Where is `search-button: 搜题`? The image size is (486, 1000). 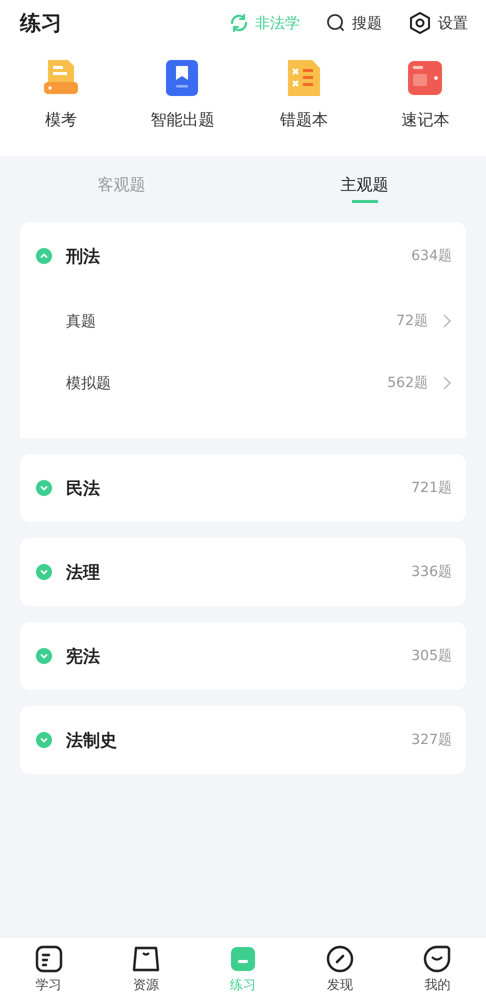
search-button: 搜题 is located at coordinates (354, 23).